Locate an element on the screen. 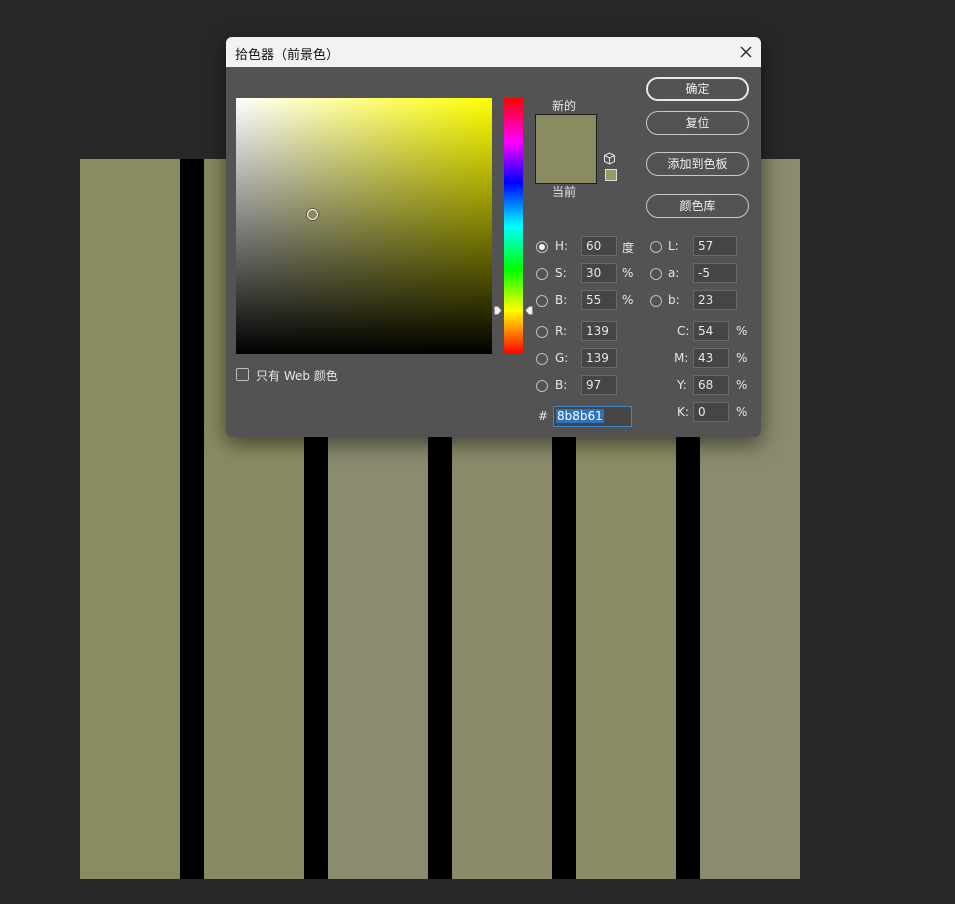 The image size is (955, 904). web-colors-only-checkbox is located at coordinates (242, 374).